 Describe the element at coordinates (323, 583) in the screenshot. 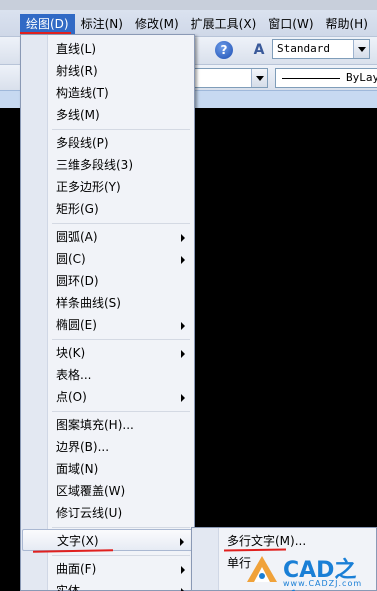

I see `watermark-url: www.CADZJ.com` at that location.